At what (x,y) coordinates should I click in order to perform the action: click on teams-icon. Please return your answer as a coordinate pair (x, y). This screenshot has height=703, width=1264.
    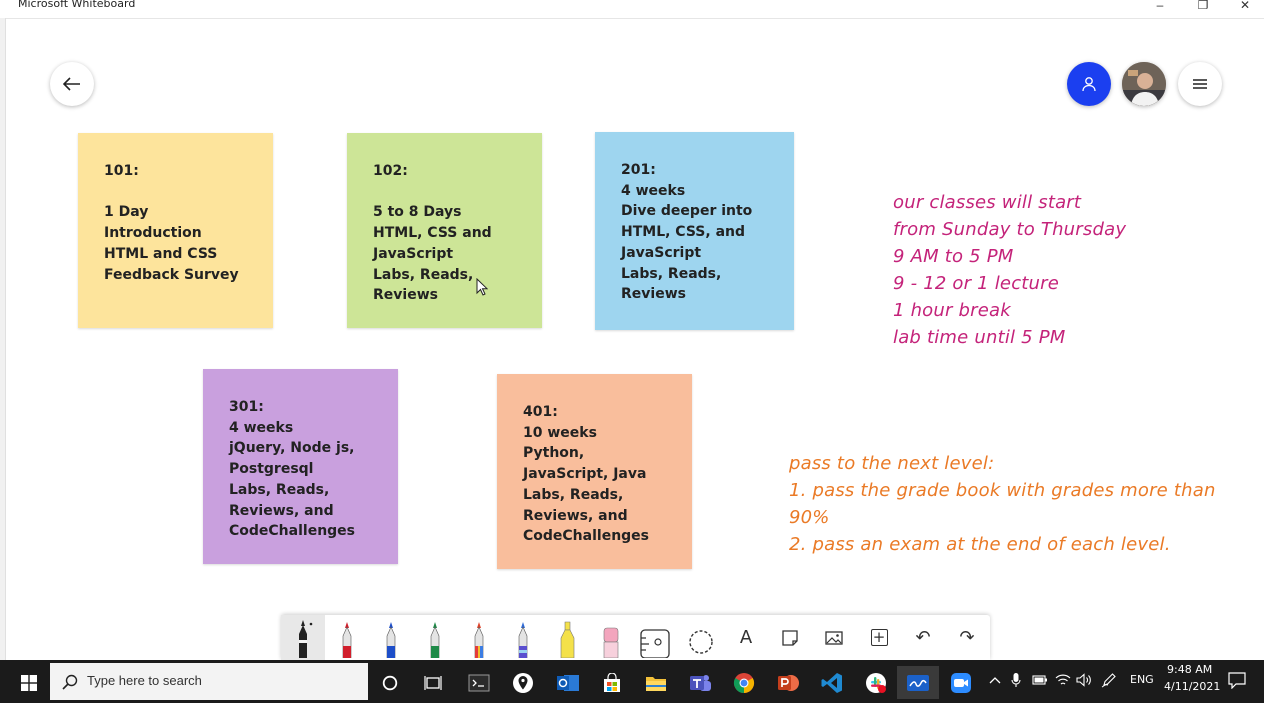
    Looking at the image, I should click on (700, 682).